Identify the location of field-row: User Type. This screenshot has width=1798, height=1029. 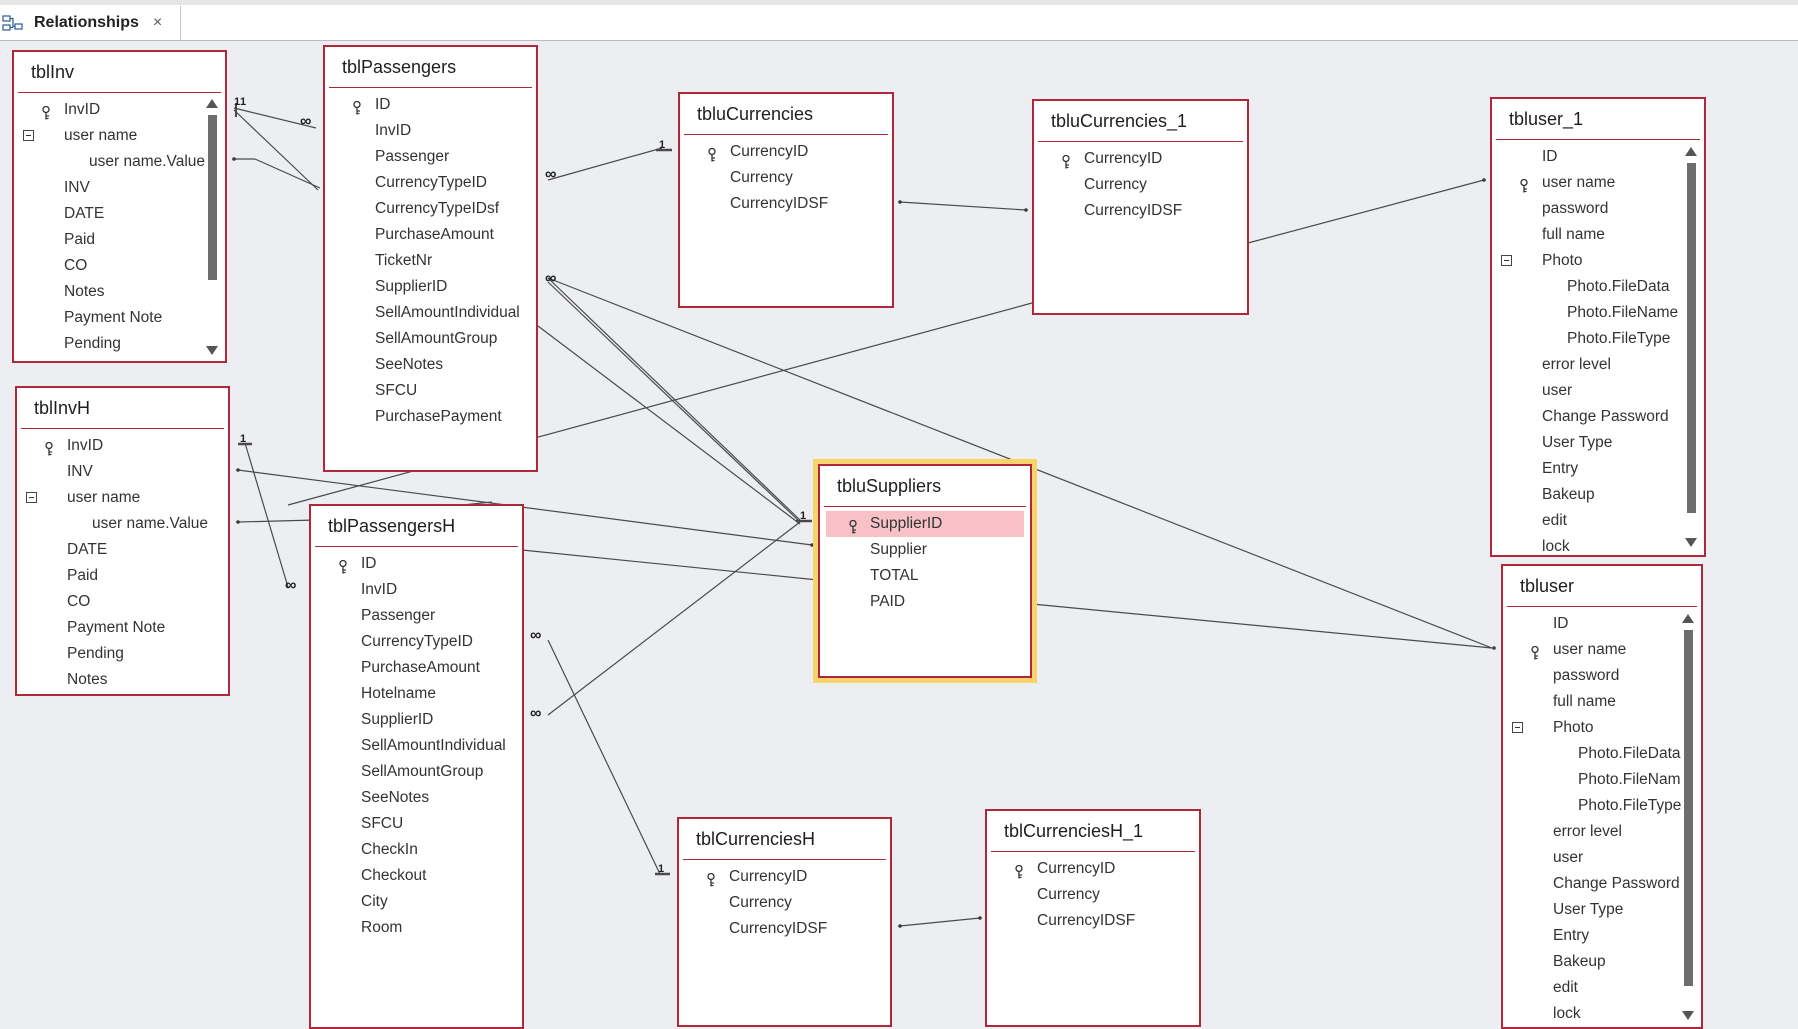
(1602, 910).